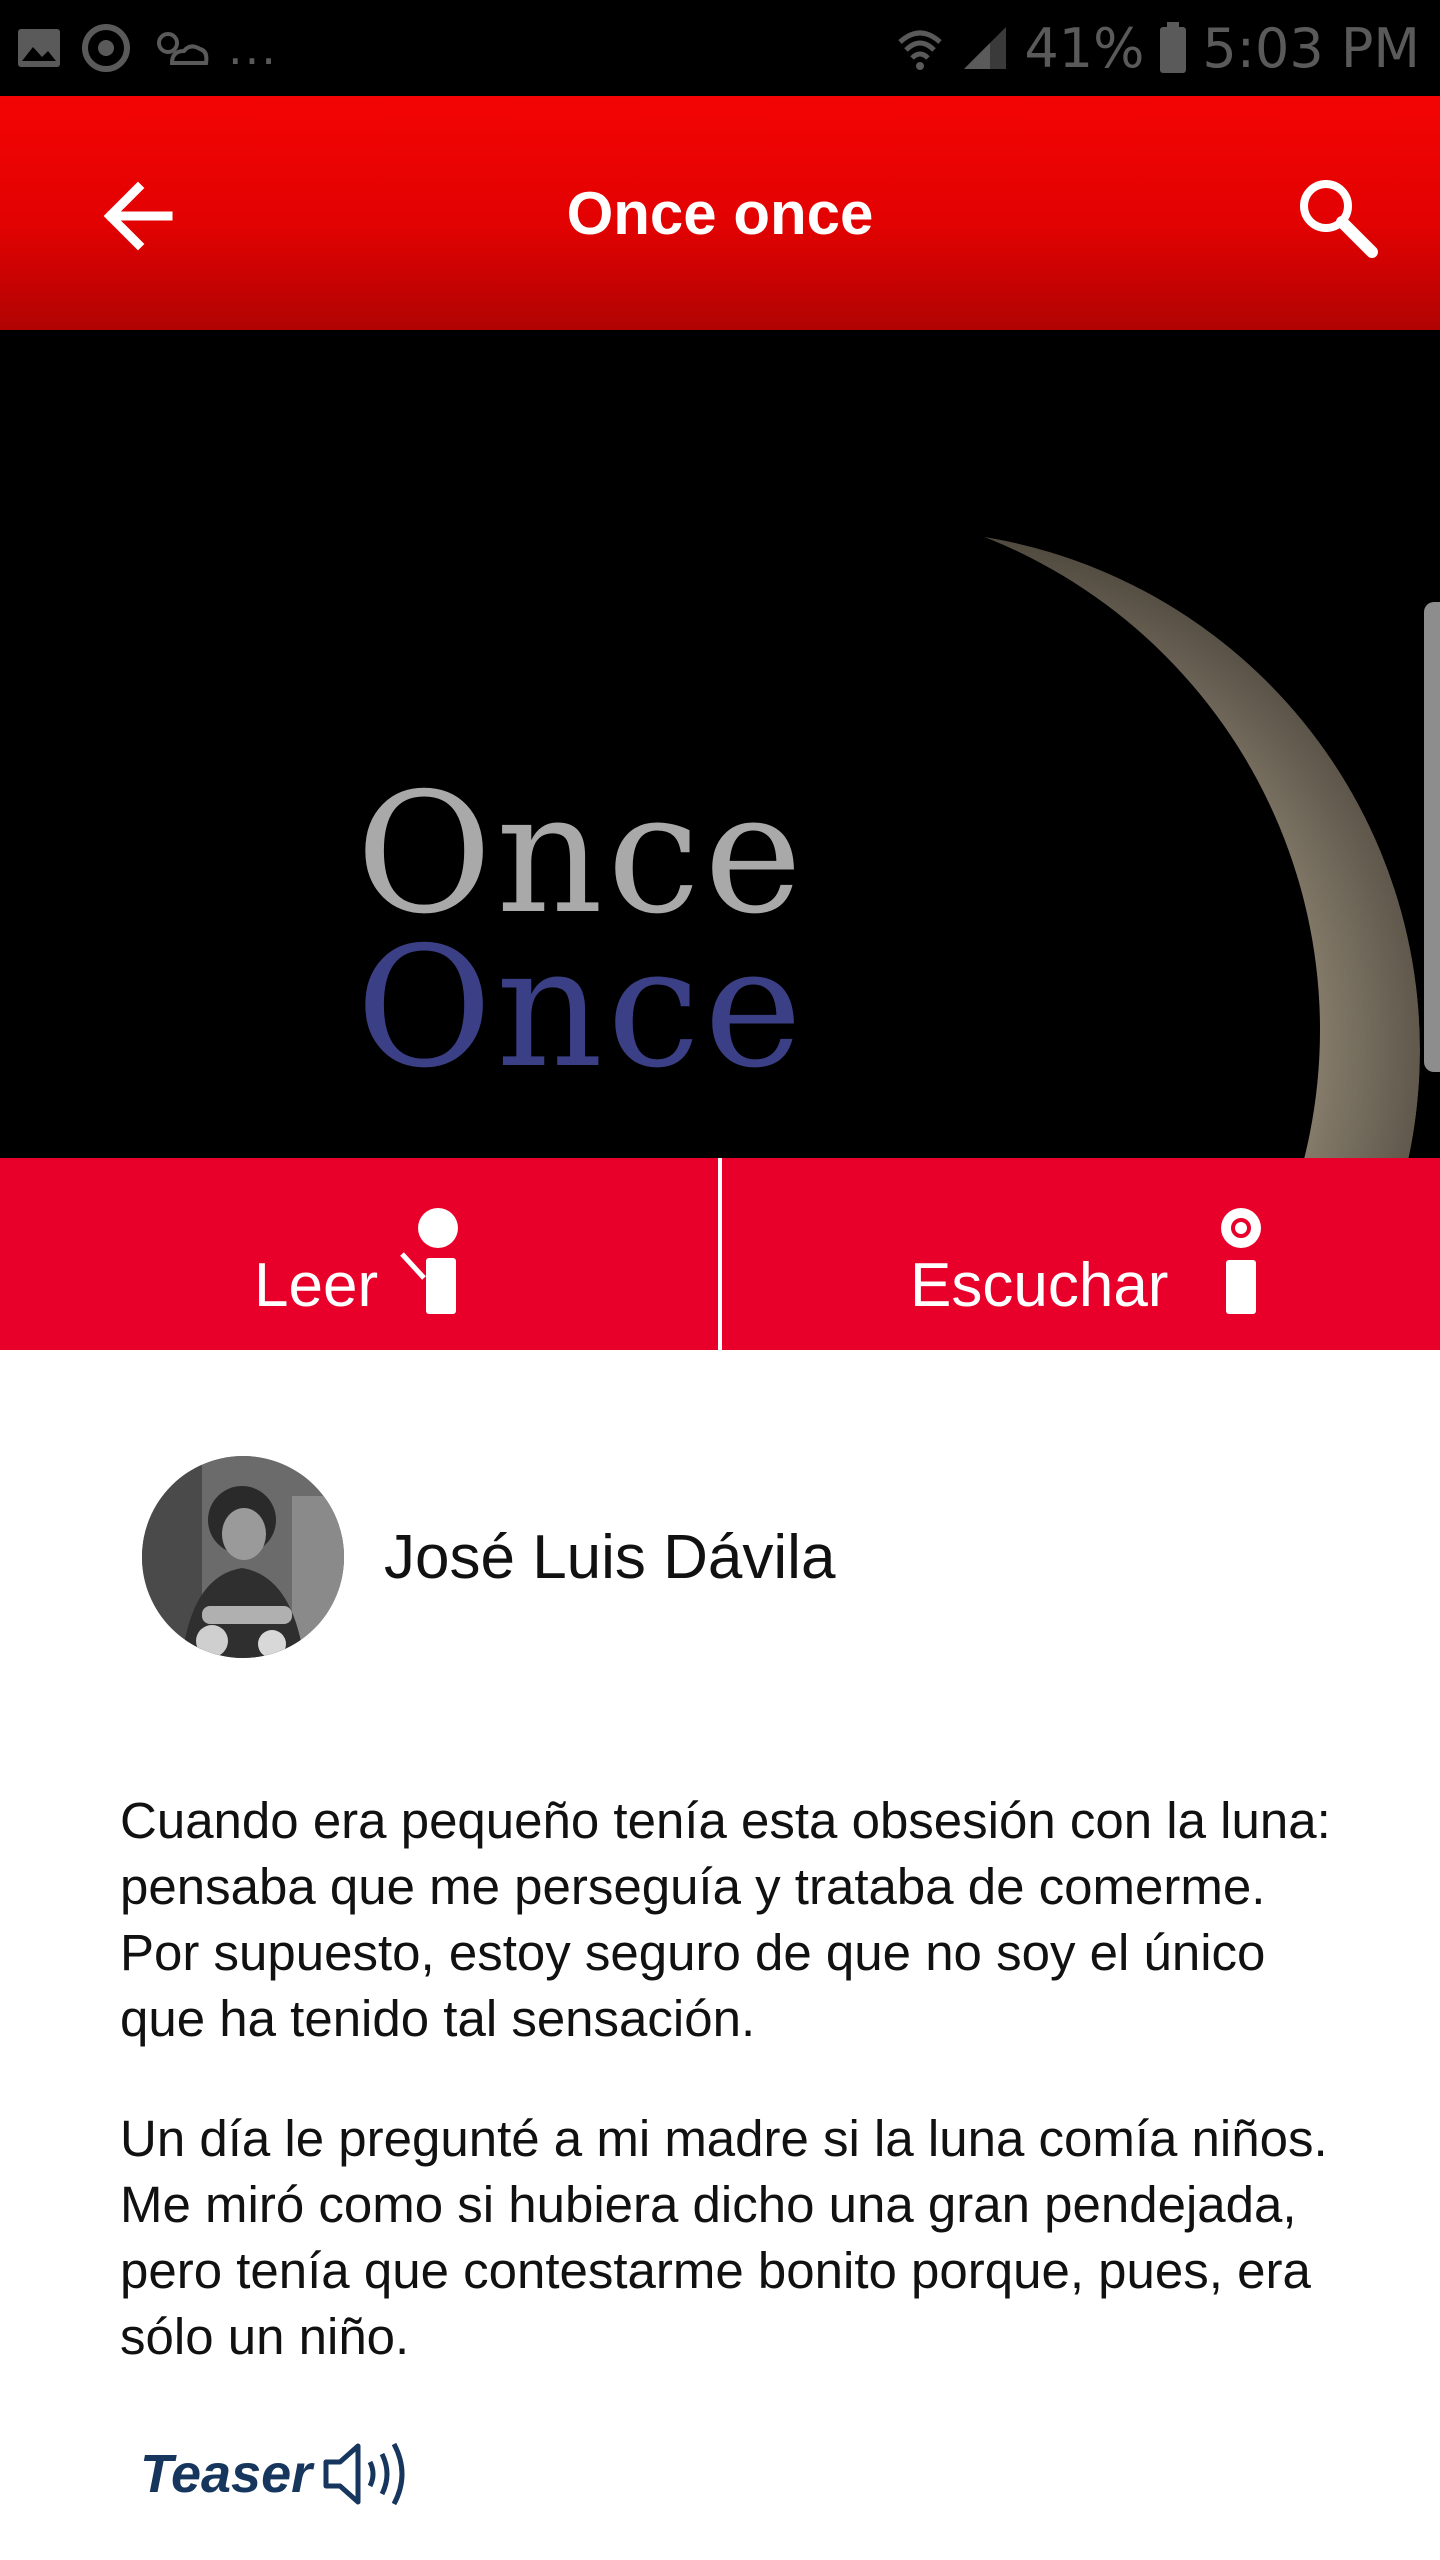 The height and width of the screenshot is (2560, 1440). Describe the element at coordinates (1432, 837) in the screenshot. I see `scrollbar-handle` at that location.